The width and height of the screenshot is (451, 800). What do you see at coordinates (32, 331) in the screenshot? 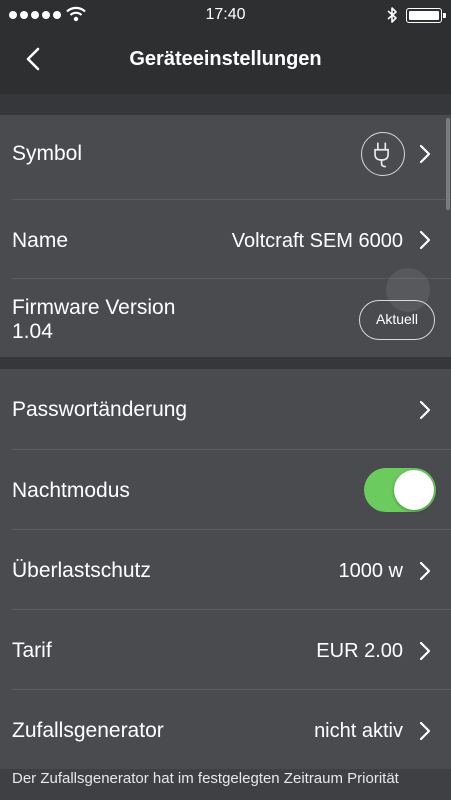
I see `firmware-version: 1.04` at bounding box center [32, 331].